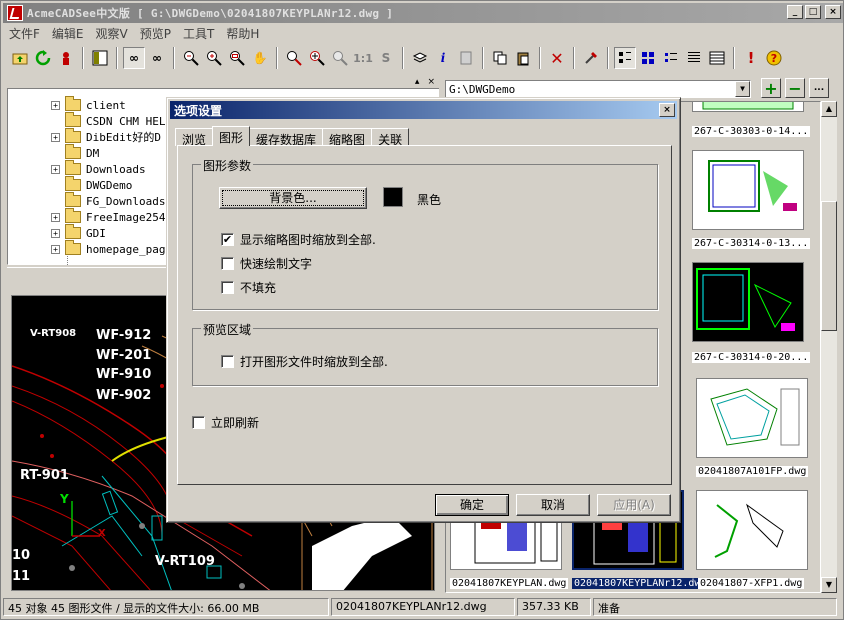 The width and height of the screenshot is (844, 620). Describe the element at coordinates (198, 33) in the screenshot. I see `menu-tools: 工具T` at that location.